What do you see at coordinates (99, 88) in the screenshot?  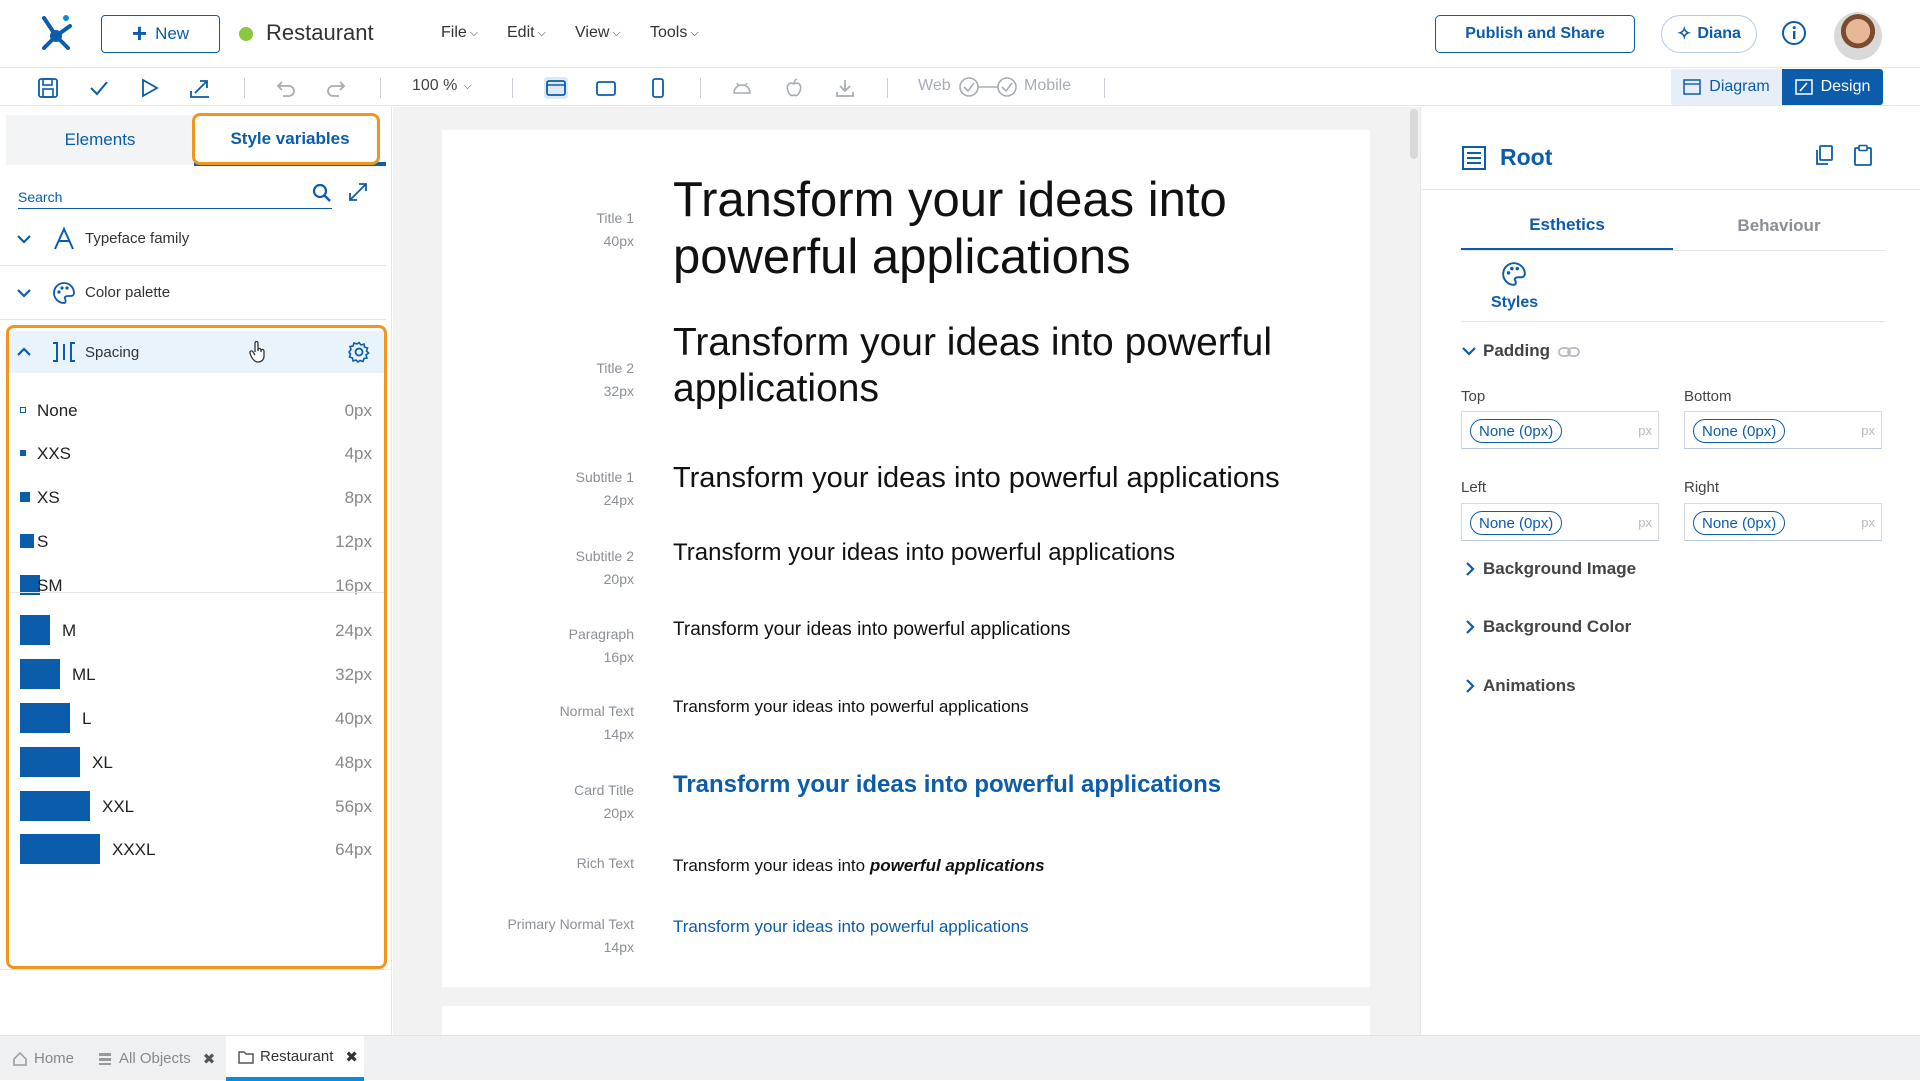 I see `check-icon` at bounding box center [99, 88].